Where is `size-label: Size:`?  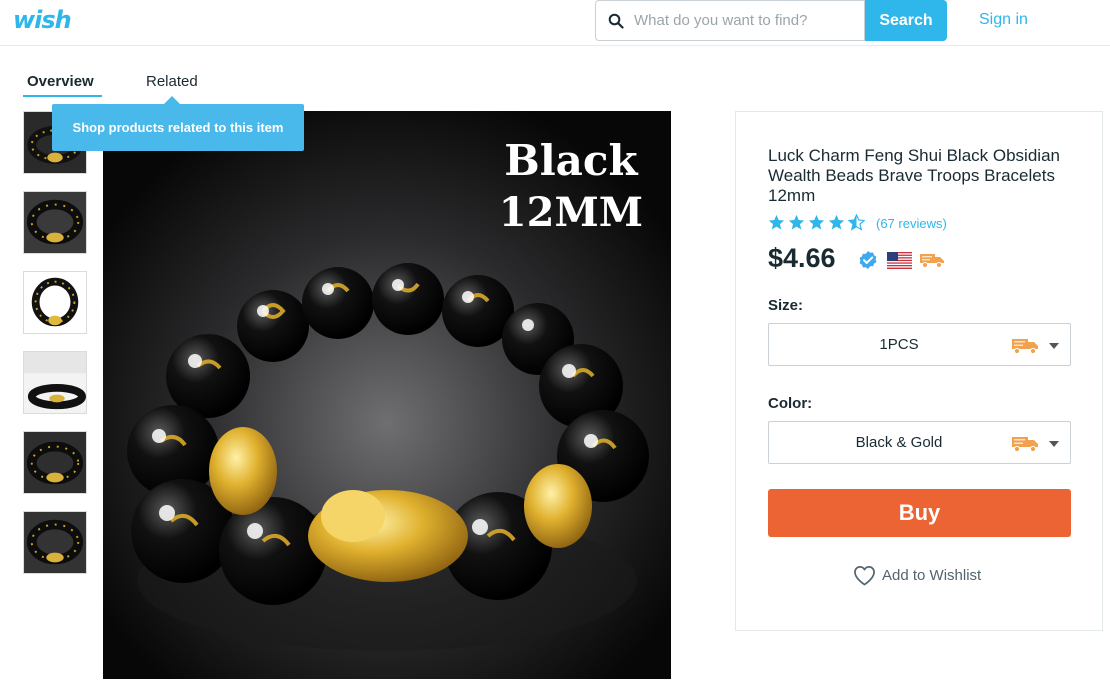 size-label: Size: is located at coordinates (786, 305).